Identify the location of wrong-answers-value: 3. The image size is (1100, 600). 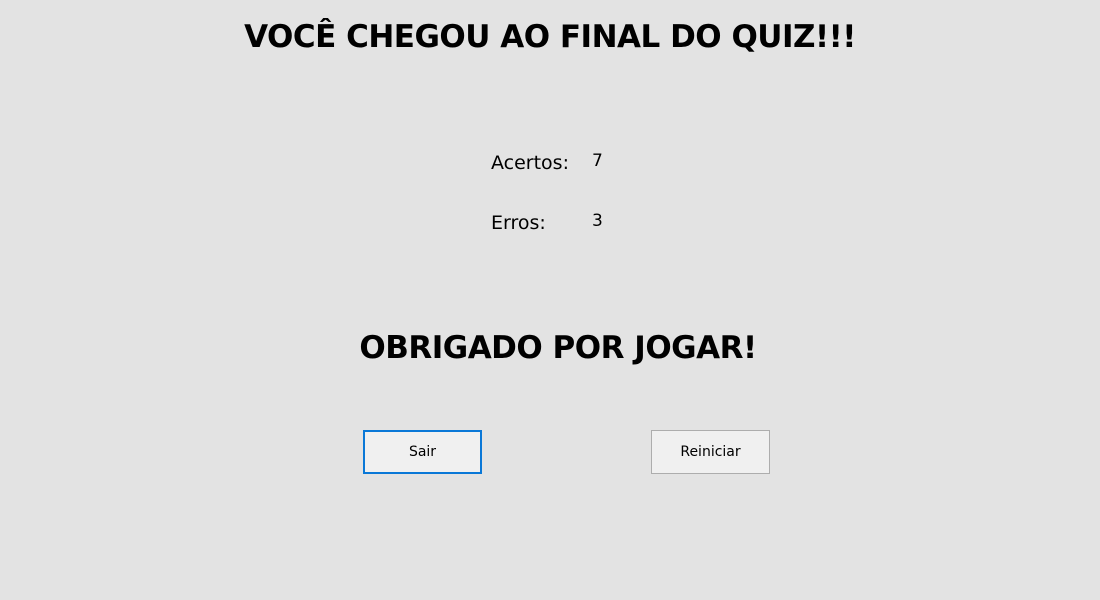
(597, 221).